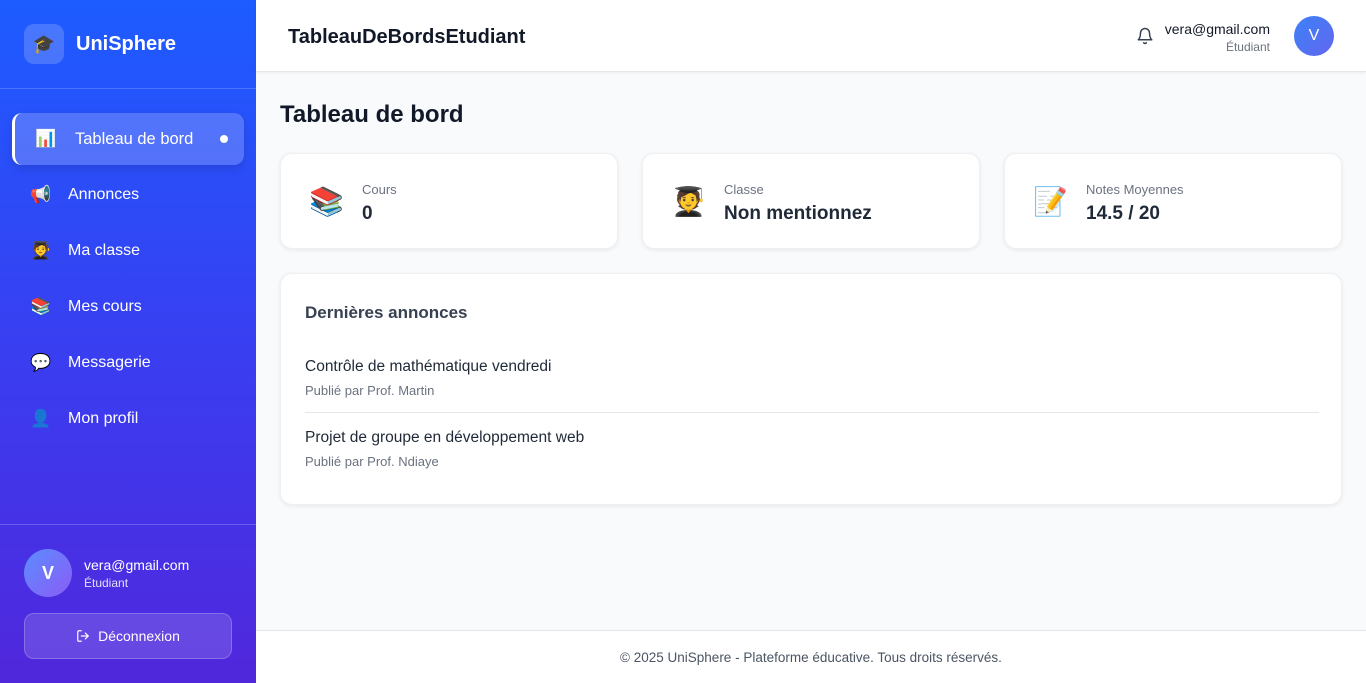  What do you see at coordinates (1173, 201) in the screenshot?
I see `stat-card-notes: 📝 Notes Moyennes 14.5 / 20` at bounding box center [1173, 201].